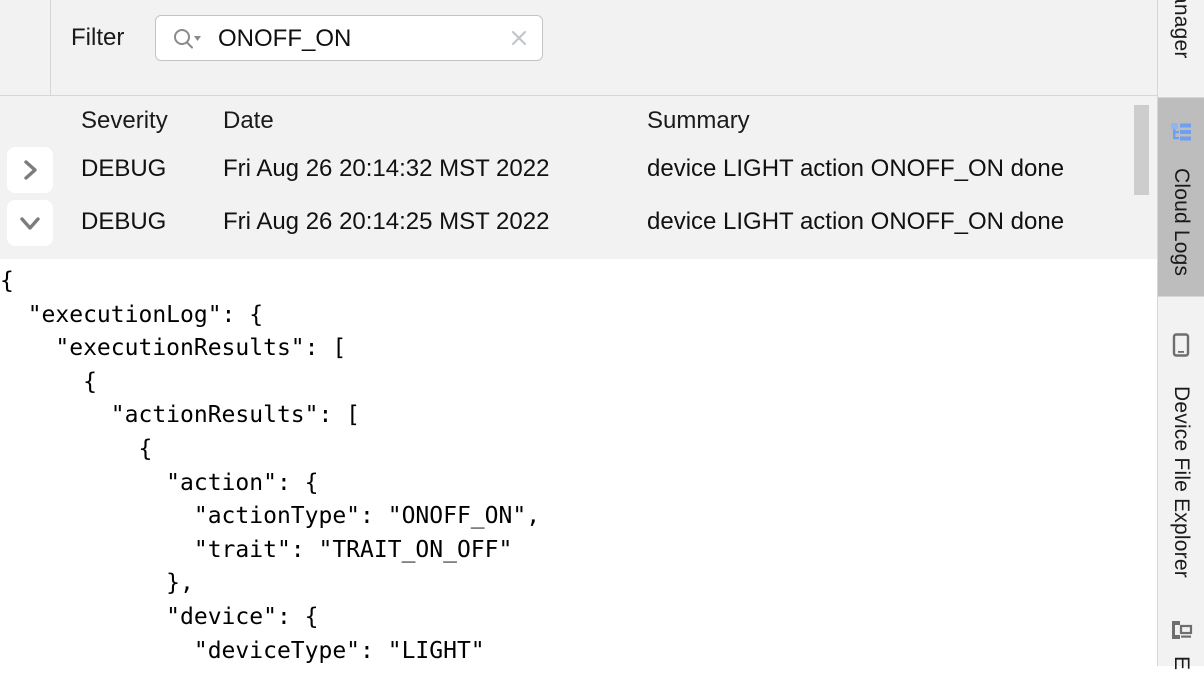 This screenshot has height=680, width=1204. Describe the element at coordinates (98, 37) in the screenshot. I see `filter-label: Filter` at that location.